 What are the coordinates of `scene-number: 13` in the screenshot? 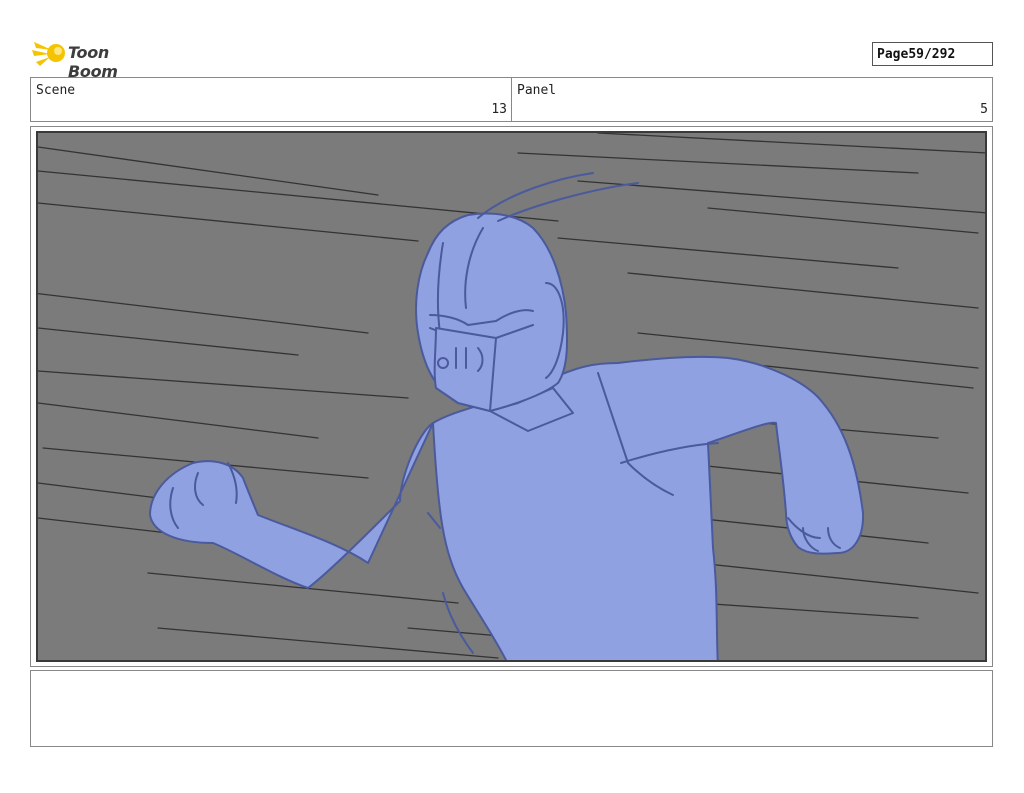 It's located at (499, 109).